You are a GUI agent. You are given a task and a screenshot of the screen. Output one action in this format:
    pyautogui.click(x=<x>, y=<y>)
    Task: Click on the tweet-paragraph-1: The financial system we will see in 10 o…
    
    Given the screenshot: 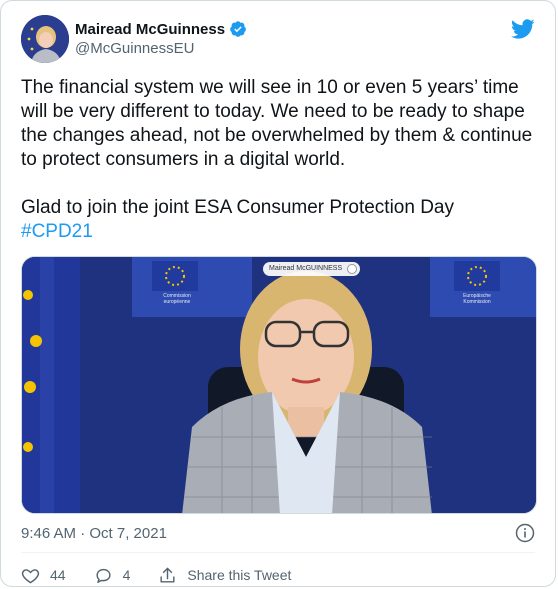 What is the action you would take?
    pyautogui.click(x=277, y=123)
    